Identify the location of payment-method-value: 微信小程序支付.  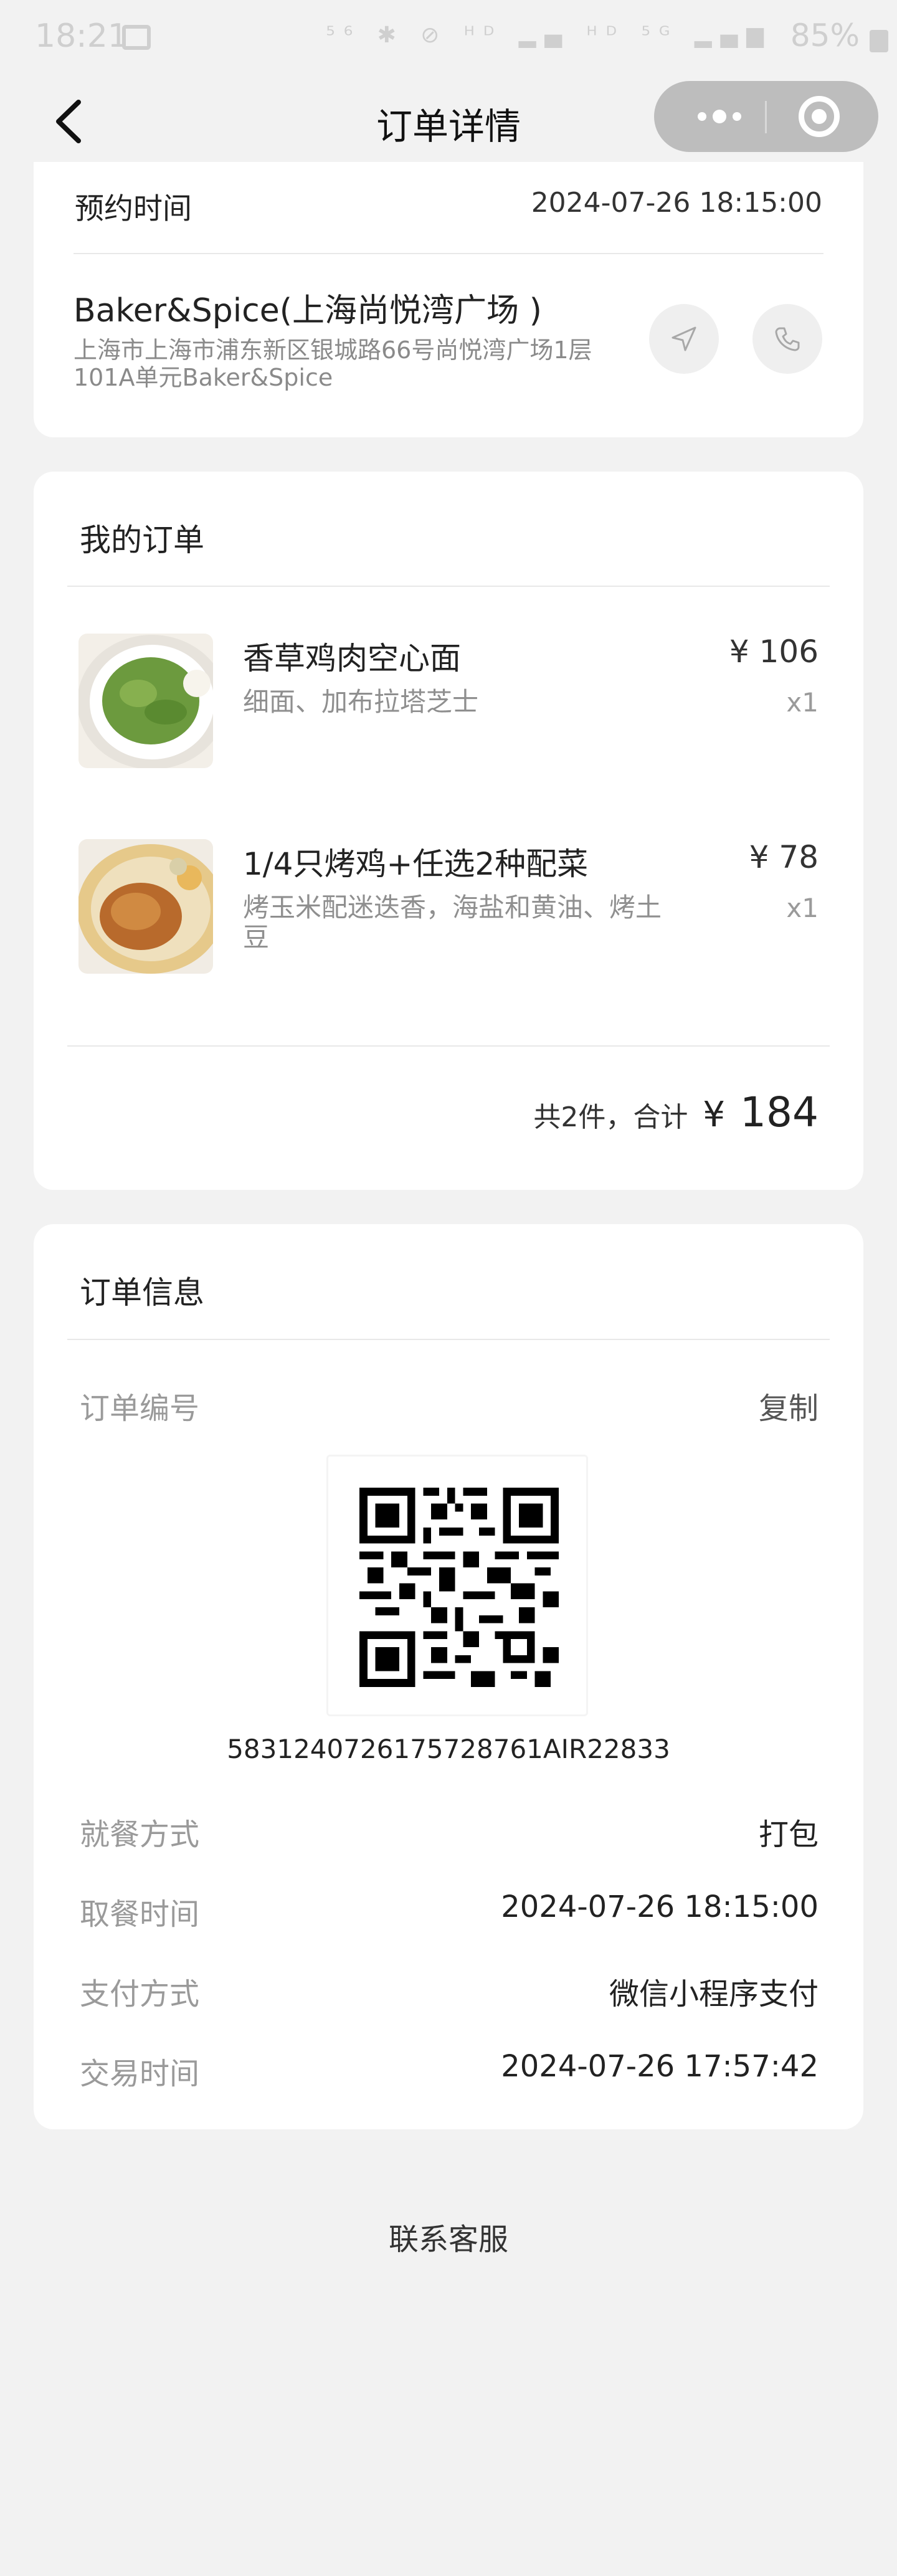
(714, 1994).